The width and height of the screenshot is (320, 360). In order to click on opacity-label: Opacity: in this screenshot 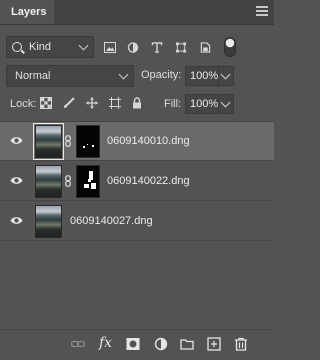, I will do `click(161, 75)`.